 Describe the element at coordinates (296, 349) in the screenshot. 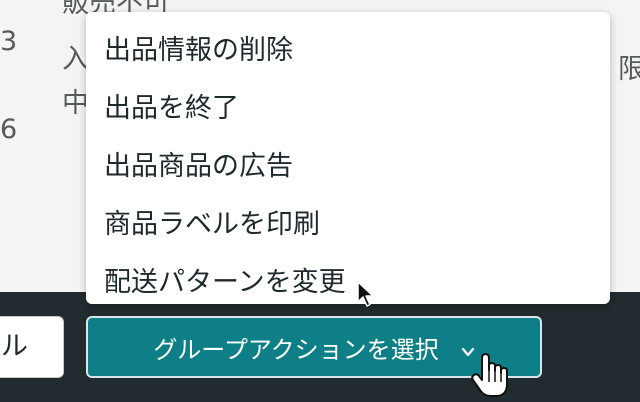

I see `group-action-label: グループアクションを選択` at that location.